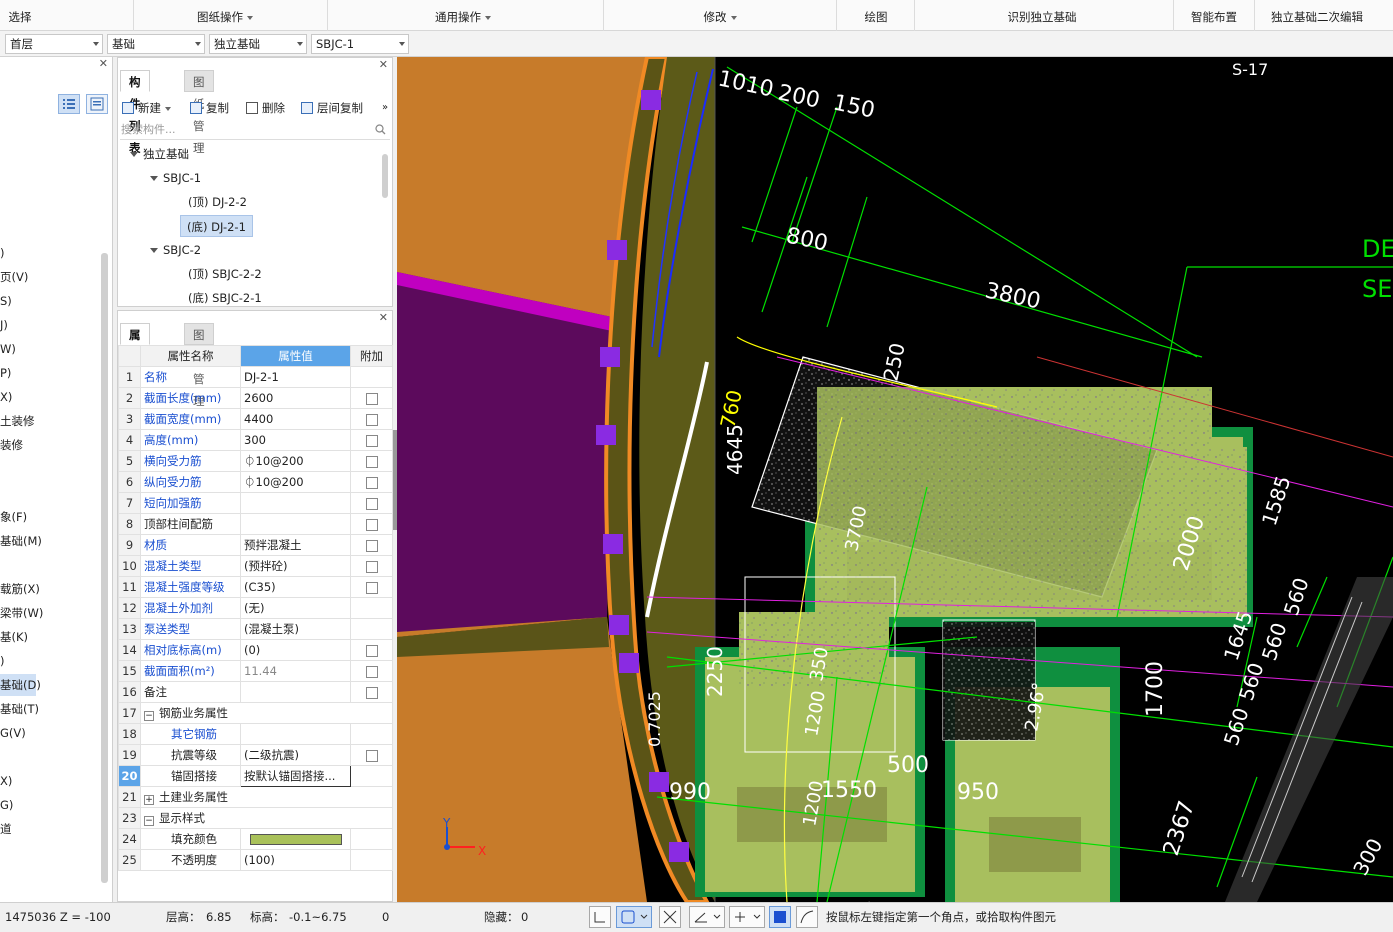 This screenshot has width=1393, height=932. I want to click on delete-button: 删除, so click(265, 108).